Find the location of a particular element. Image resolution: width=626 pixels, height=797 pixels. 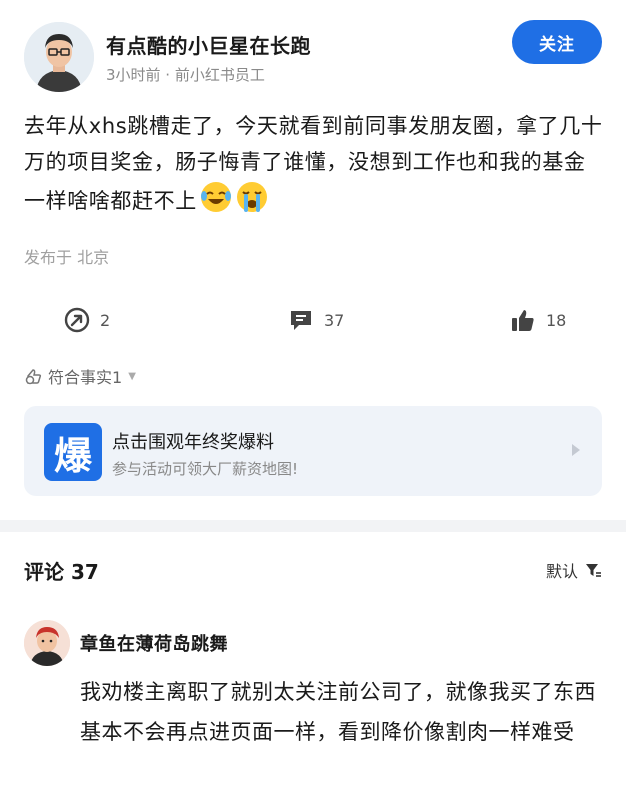

laugh-cry-emoji-icon is located at coordinates (215, 197).